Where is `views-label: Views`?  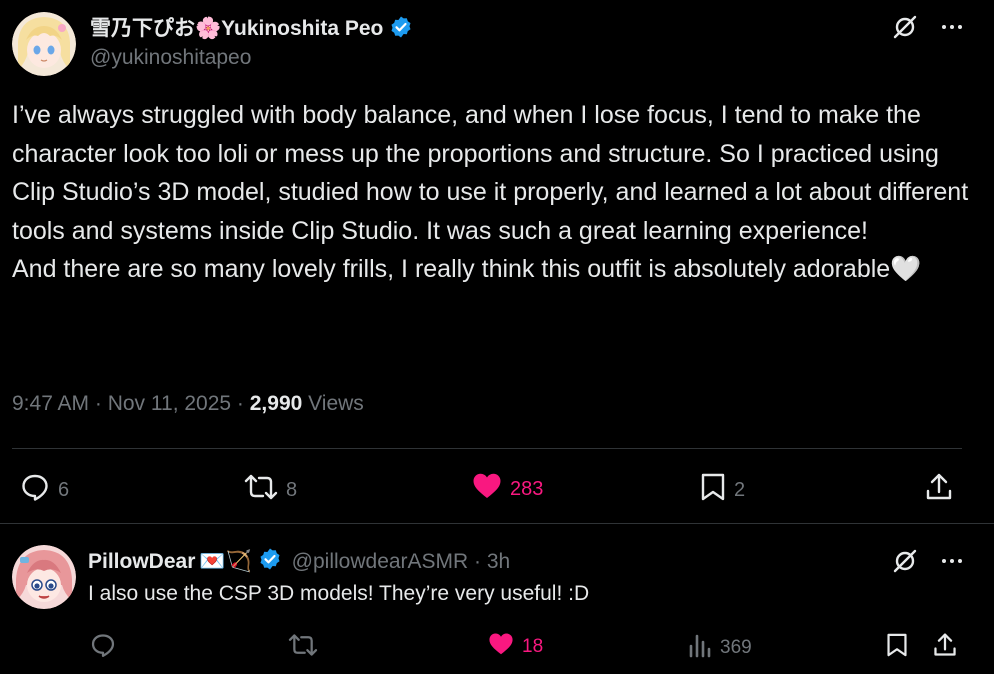
views-label: Views is located at coordinates (333, 403).